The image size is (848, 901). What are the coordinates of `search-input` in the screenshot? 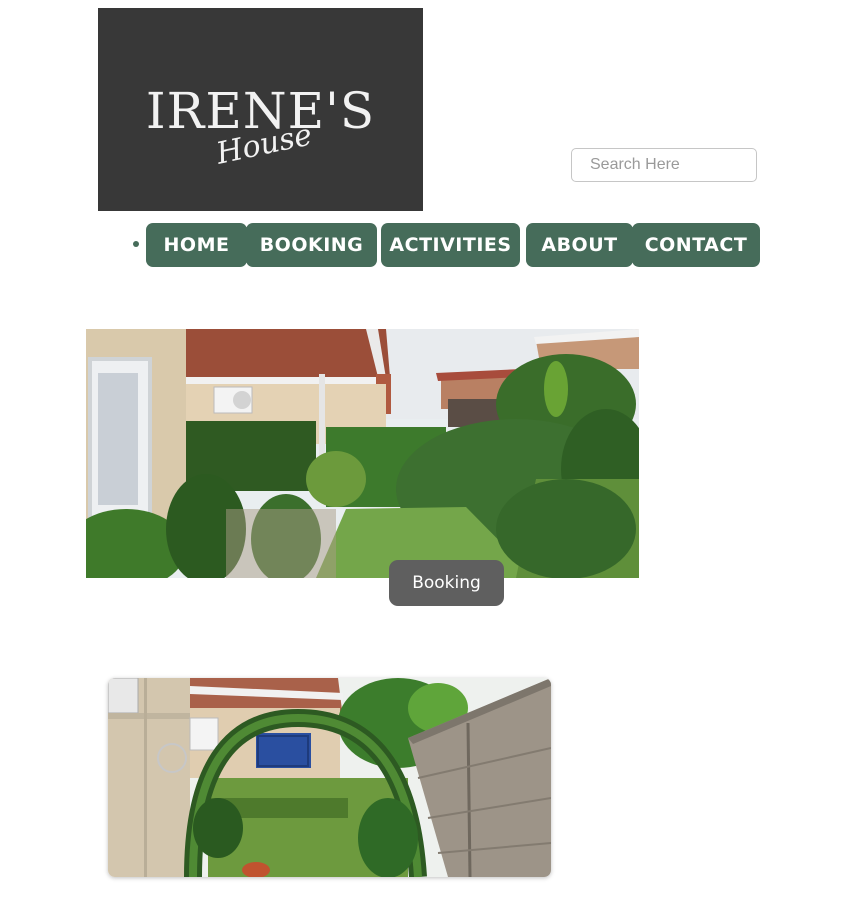 It's located at (664, 165).